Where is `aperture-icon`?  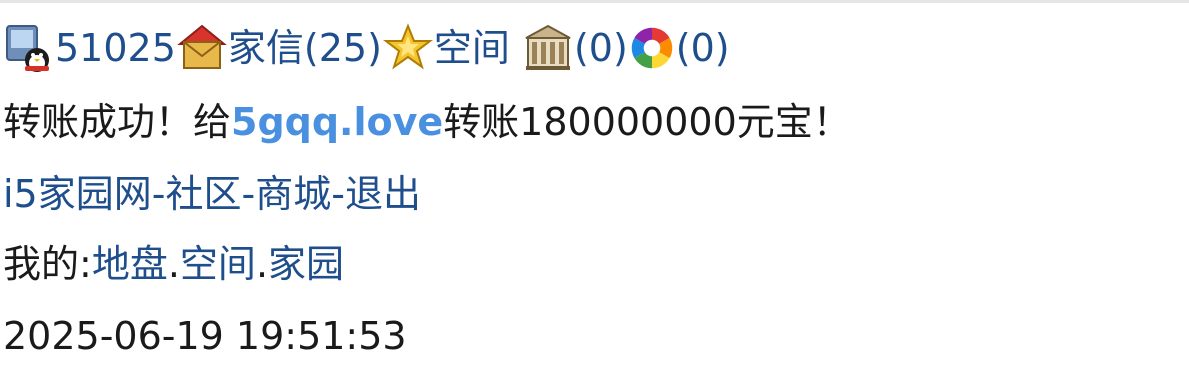
aperture-icon is located at coordinates (652, 48).